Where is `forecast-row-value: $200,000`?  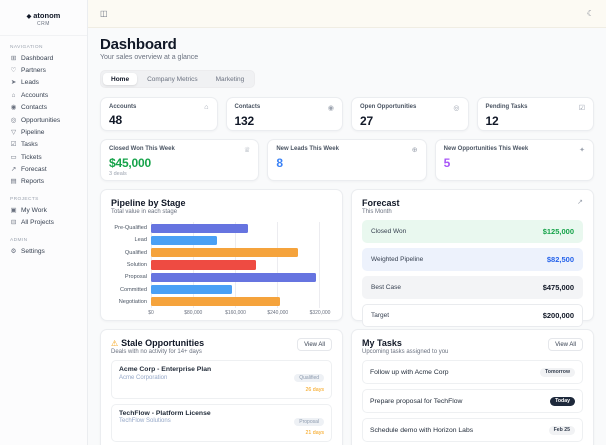
forecast-row-value: $200,000 is located at coordinates (558, 315).